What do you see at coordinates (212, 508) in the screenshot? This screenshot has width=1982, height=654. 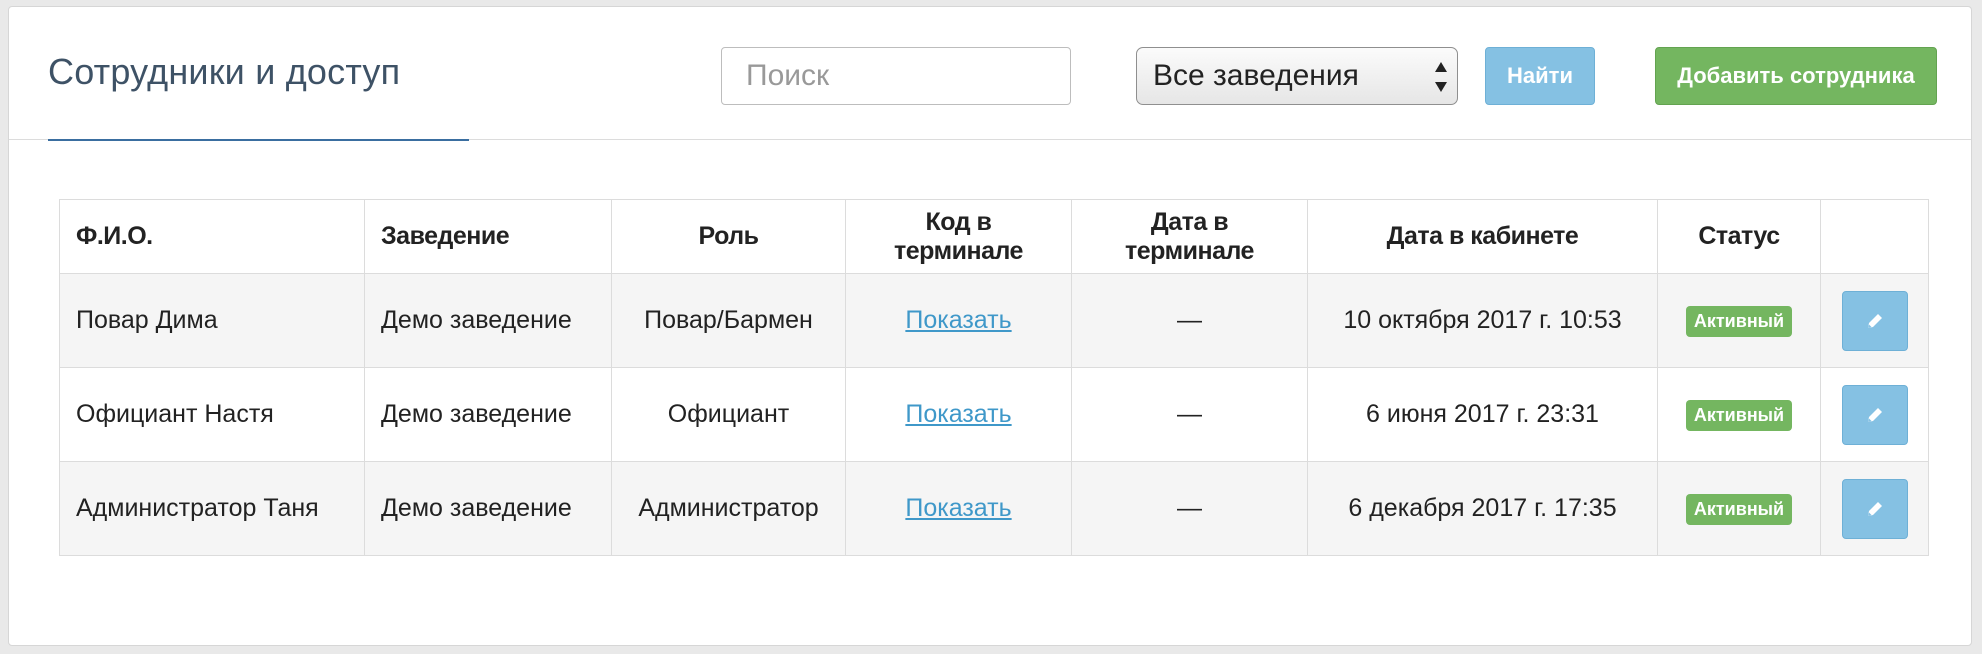 I see `employee-name: Администратор Таня` at bounding box center [212, 508].